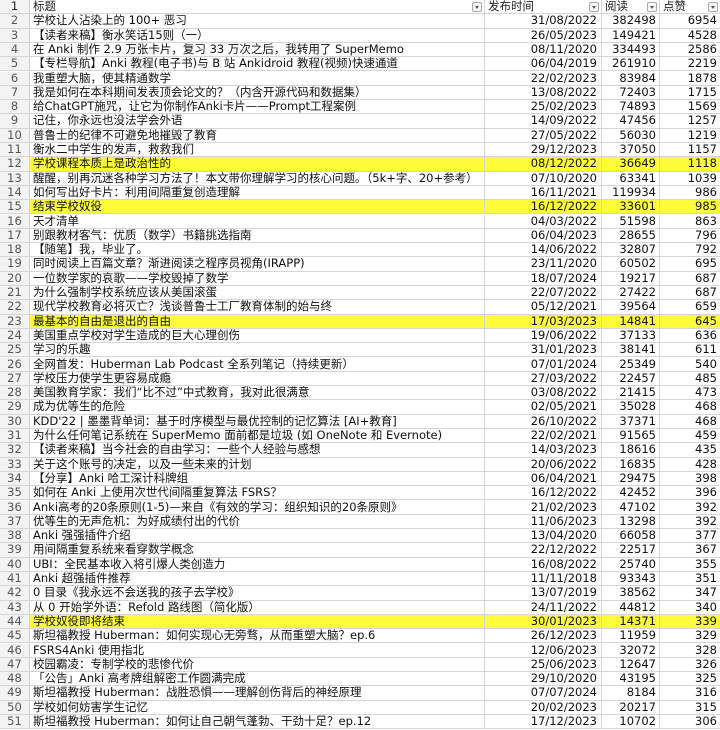 The height and width of the screenshot is (730, 720). What do you see at coordinates (631, 393) in the screenshot?
I see `cell-reads: 21415` at bounding box center [631, 393].